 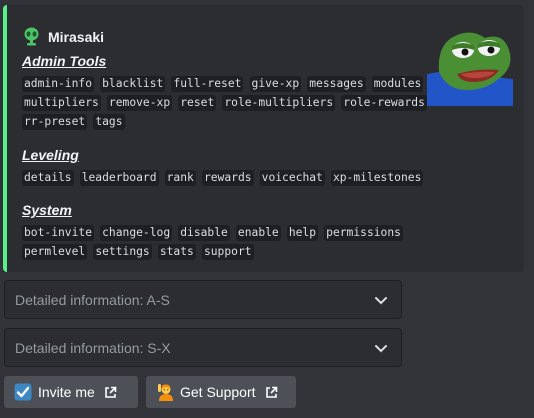 I want to click on button-label: Invite me, so click(x=66, y=392).